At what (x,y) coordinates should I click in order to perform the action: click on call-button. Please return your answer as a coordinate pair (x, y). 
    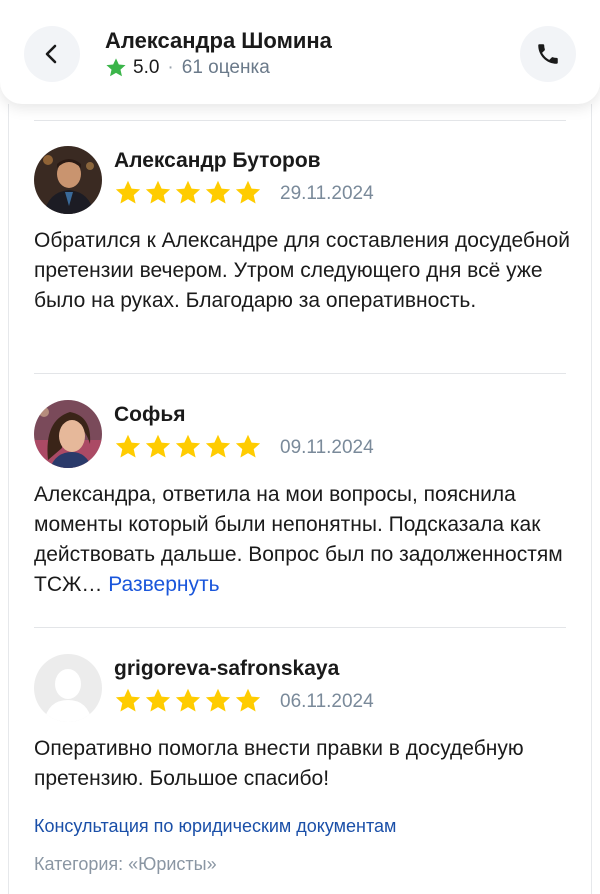
    Looking at the image, I should click on (548, 54).